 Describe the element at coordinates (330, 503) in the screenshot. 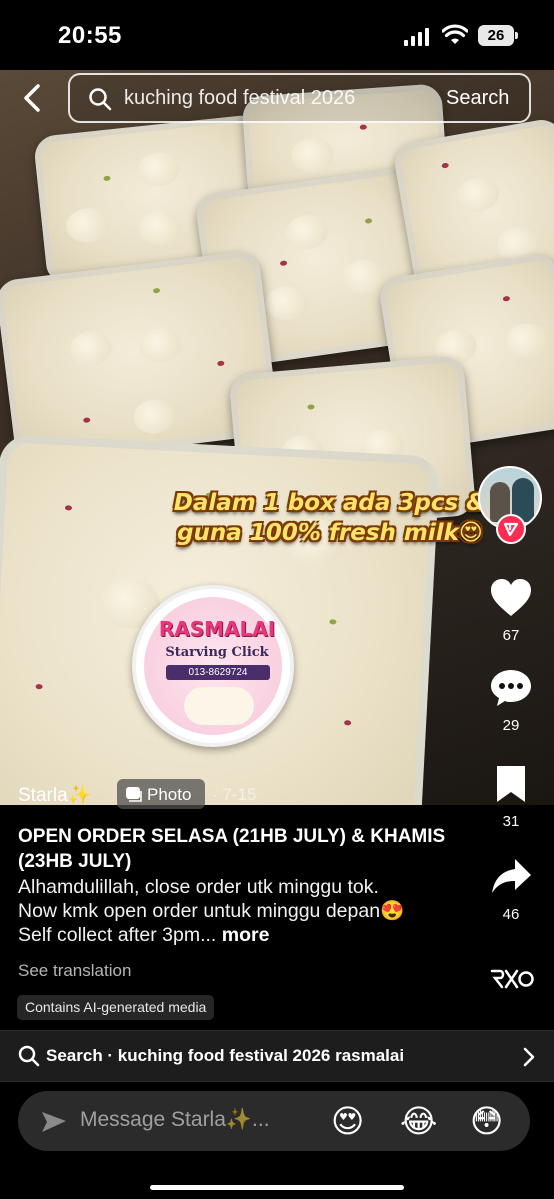

I see `overlay-line-1: Dalam 1 box ada 3pcs &` at that location.